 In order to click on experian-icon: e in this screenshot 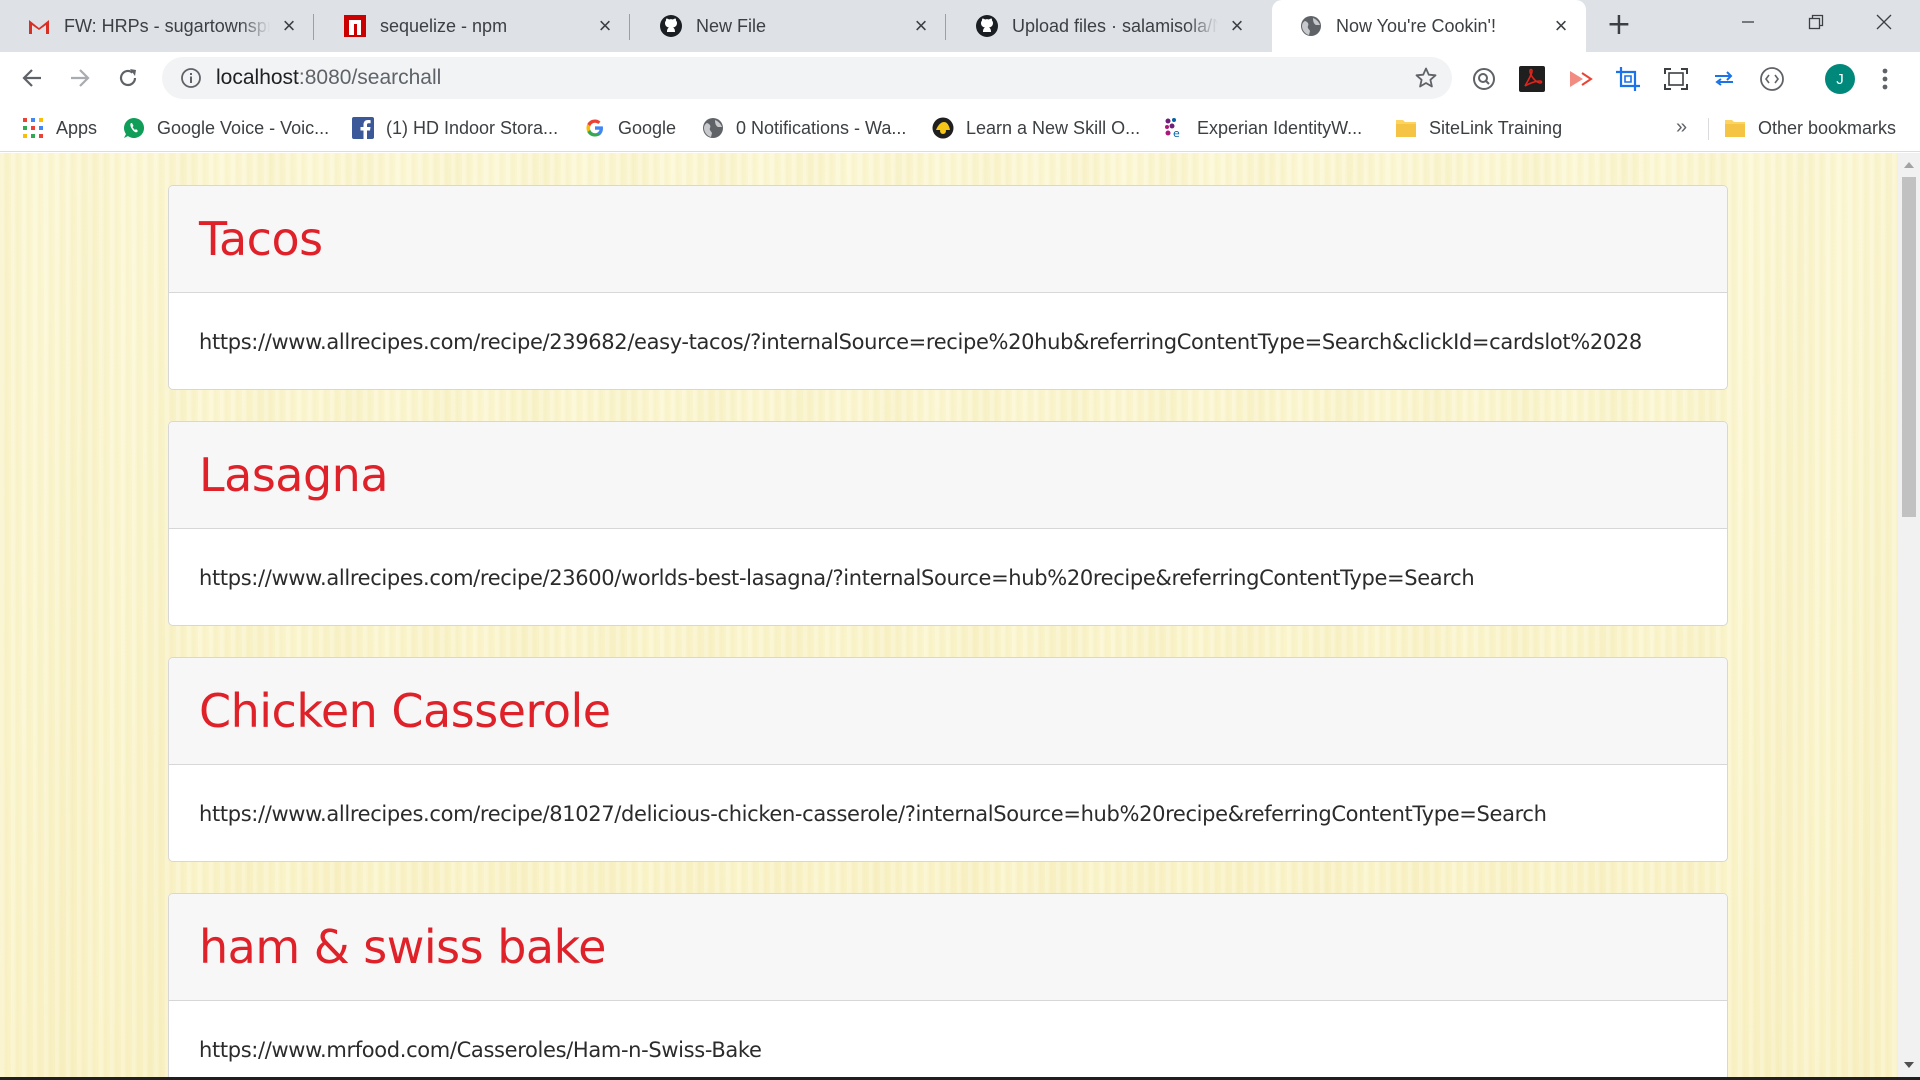, I will do `click(1174, 128)`.